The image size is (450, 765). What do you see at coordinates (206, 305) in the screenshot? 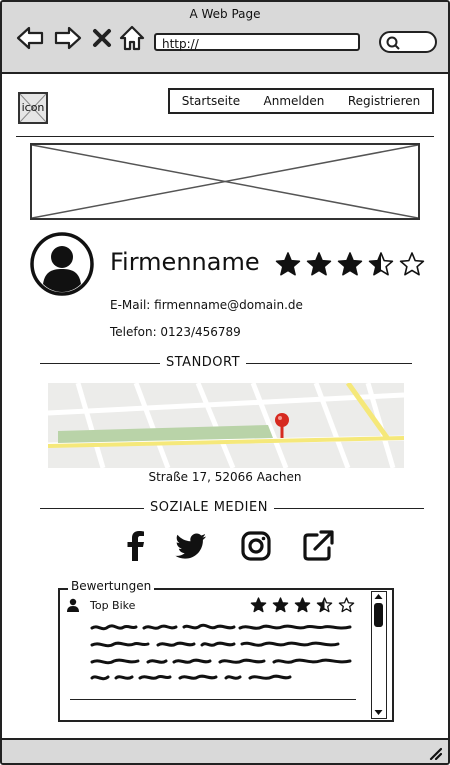
I see `company-email: E-Mail: firmenname@domain.de` at bounding box center [206, 305].